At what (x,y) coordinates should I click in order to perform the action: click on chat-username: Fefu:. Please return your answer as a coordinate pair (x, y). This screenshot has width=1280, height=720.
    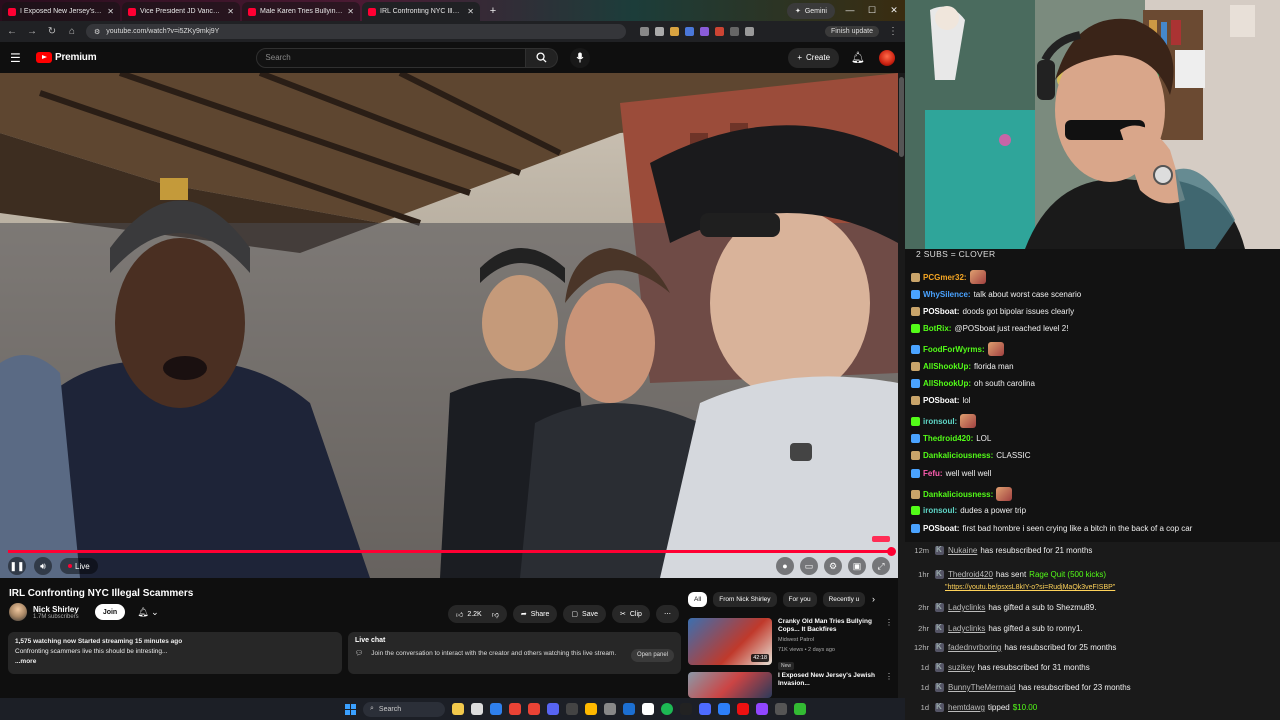
    Looking at the image, I should click on (933, 473).